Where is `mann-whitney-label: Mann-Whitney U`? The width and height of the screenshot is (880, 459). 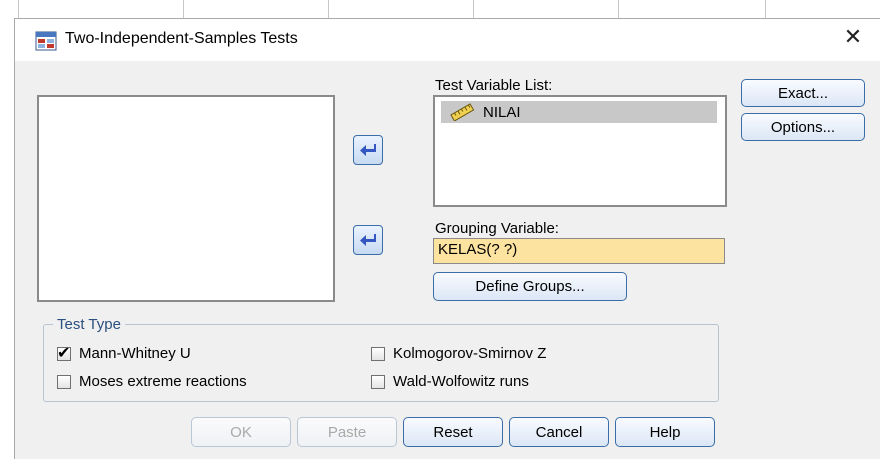 mann-whitney-label: Mann-Whitney U is located at coordinates (135, 353).